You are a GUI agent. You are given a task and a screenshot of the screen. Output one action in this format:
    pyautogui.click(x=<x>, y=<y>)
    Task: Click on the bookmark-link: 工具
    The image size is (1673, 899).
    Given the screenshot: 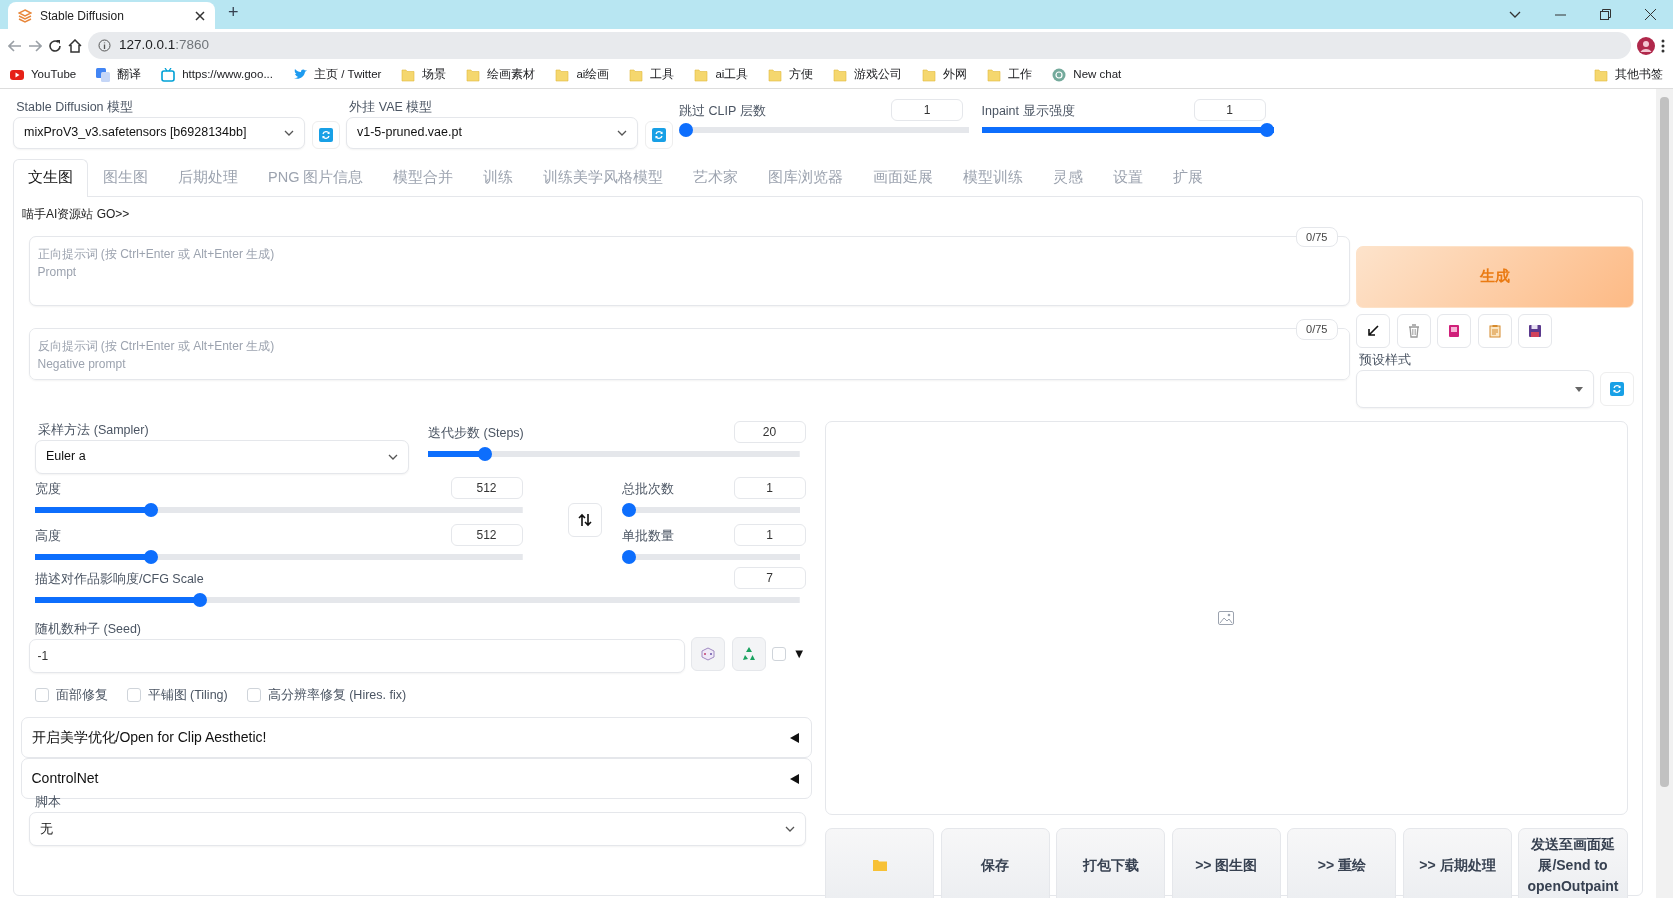 What is the action you would take?
    pyautogui.click(x=652, y=75)
    